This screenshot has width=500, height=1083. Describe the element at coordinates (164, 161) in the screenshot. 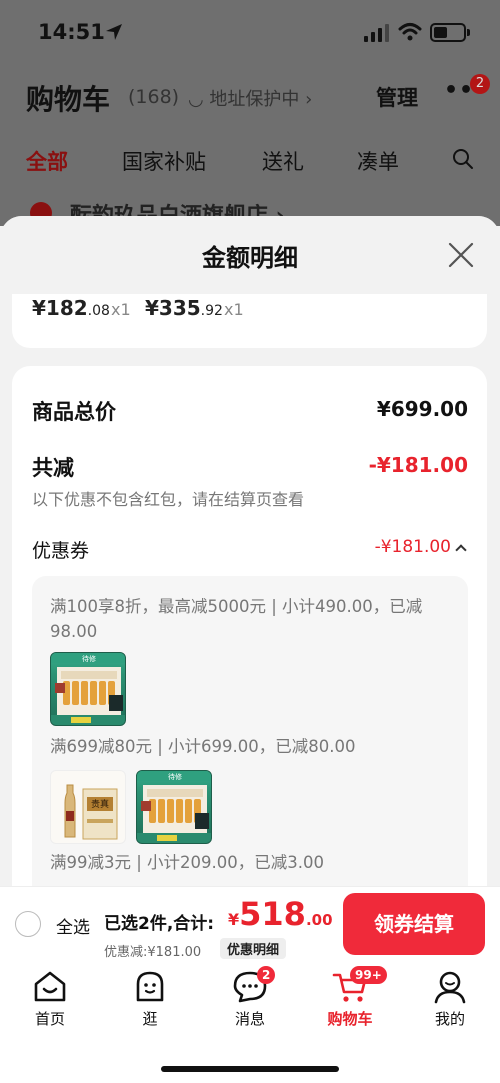

I see `tab-national-subsidy: 国家补贴` at that location.